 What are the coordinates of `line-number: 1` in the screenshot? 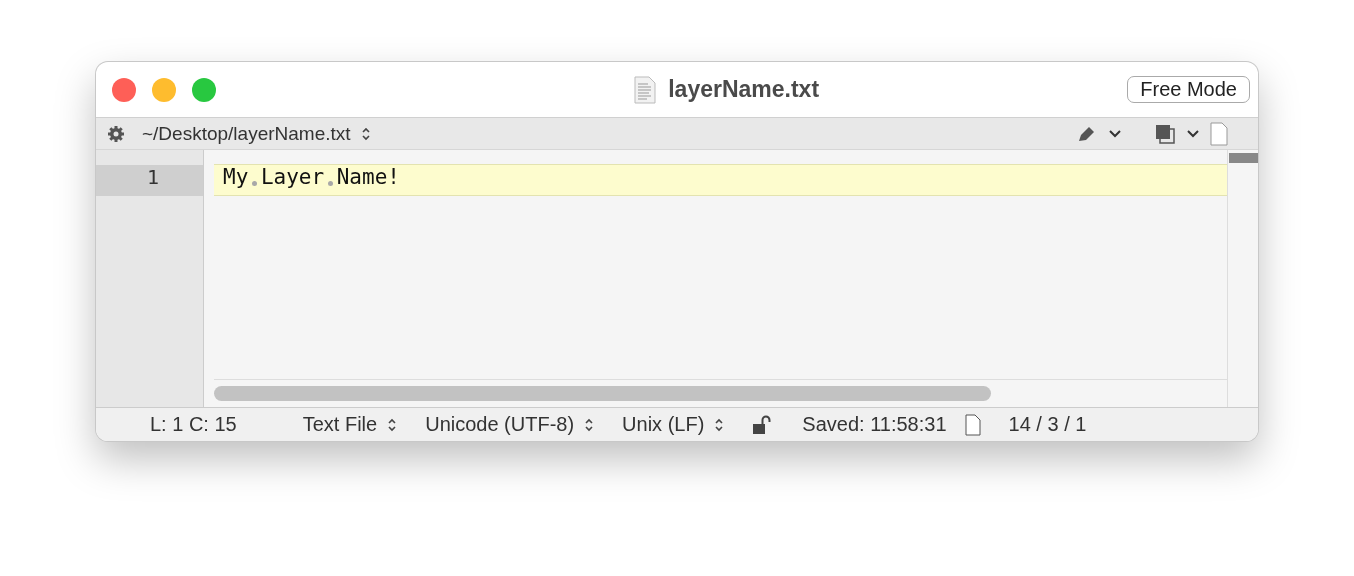 It's located at (149, 180).